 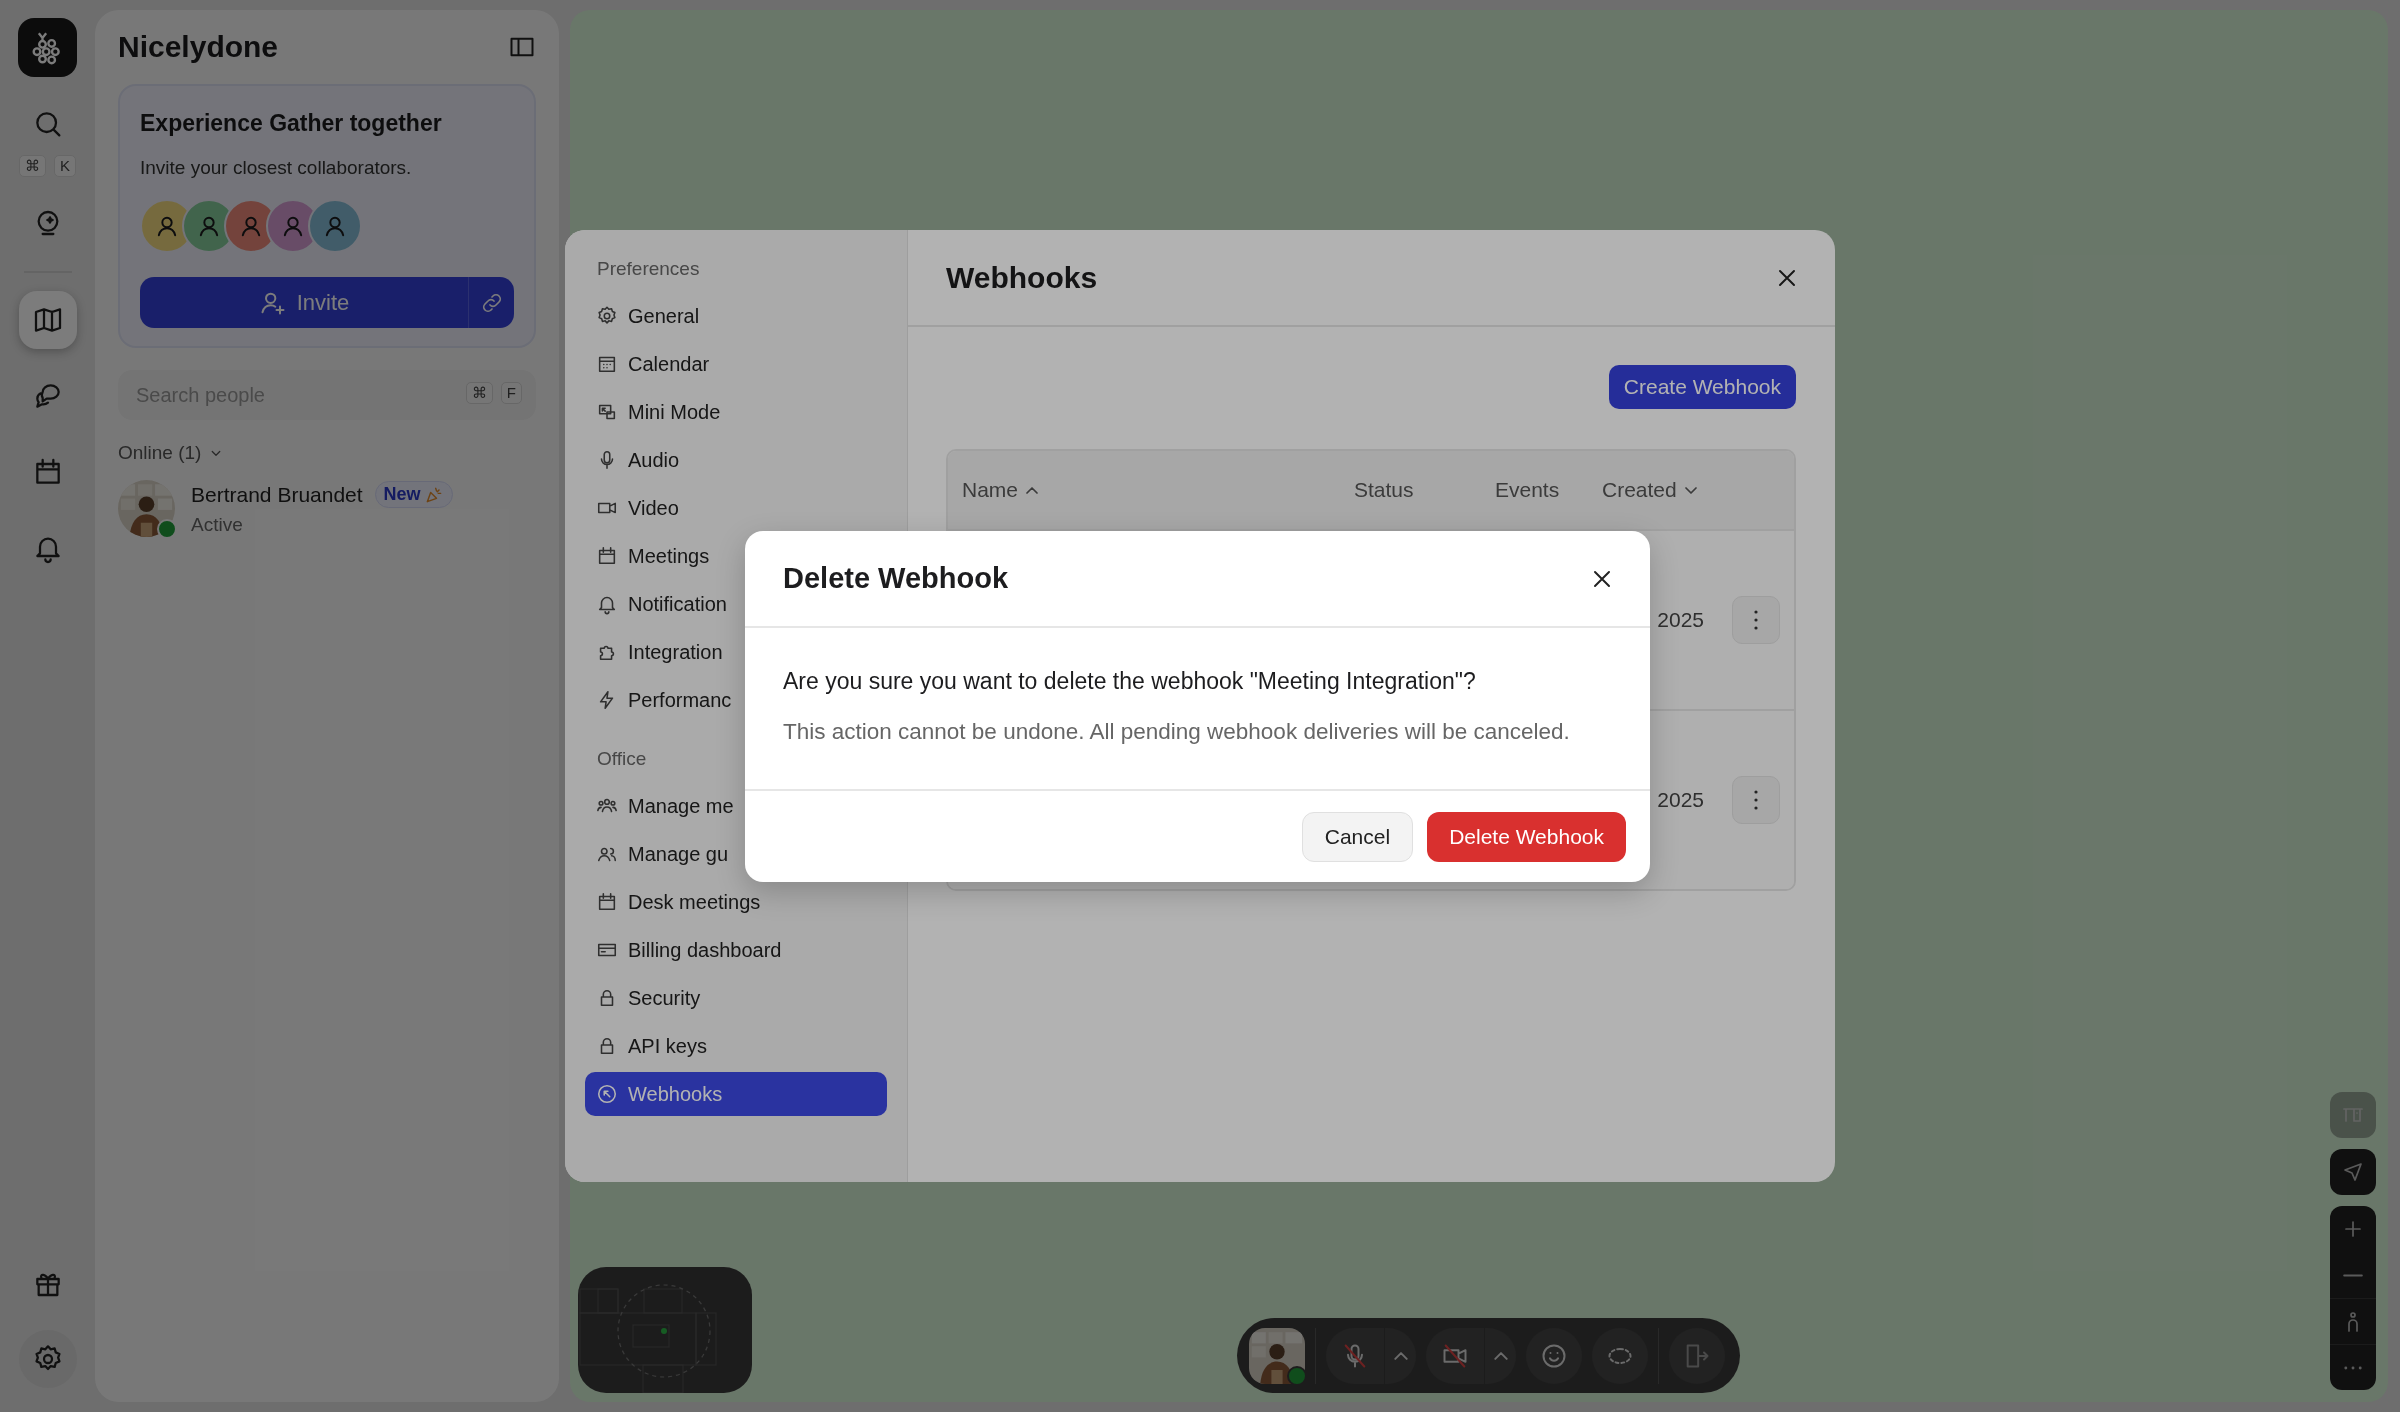 What do you see at coordinates (736, 950) in the screenshot?
I see `settings-nav-item: Billing dashboard` at bounding box center [736, 950].